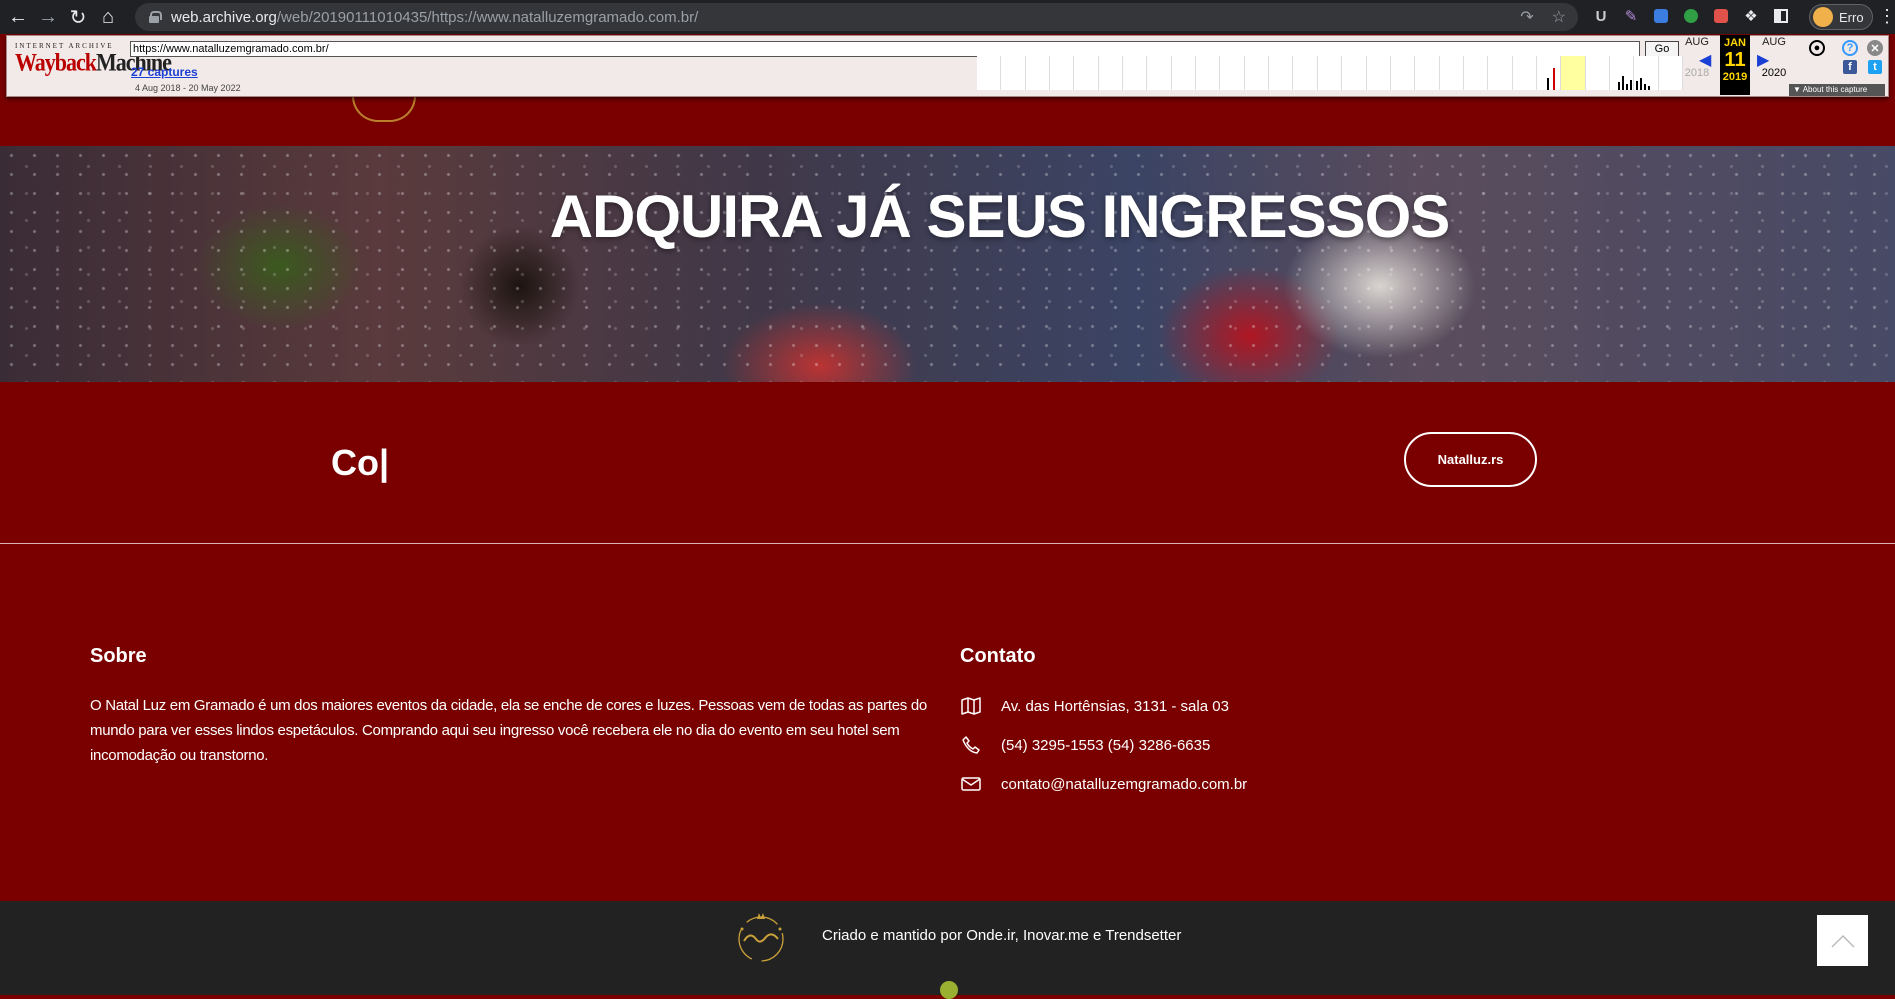  I want to click on current-month: JAN, so click(1734, 43).